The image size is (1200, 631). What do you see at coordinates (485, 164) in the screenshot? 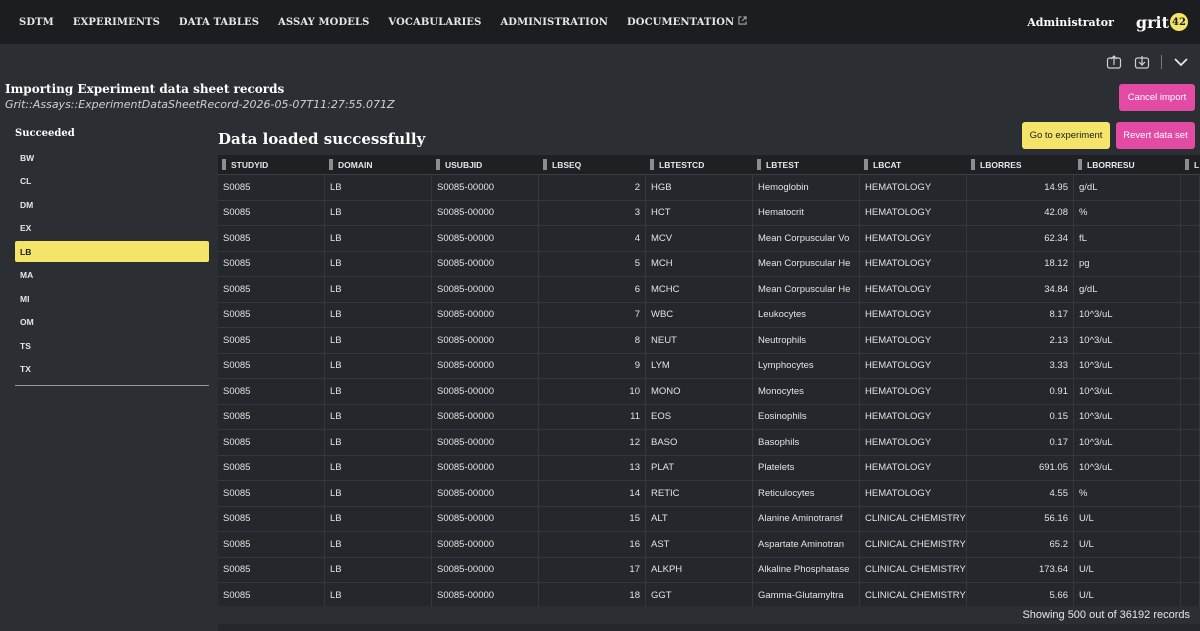
I see `column-header-usubjid: USUBJID` at bounding box center [485, 164].